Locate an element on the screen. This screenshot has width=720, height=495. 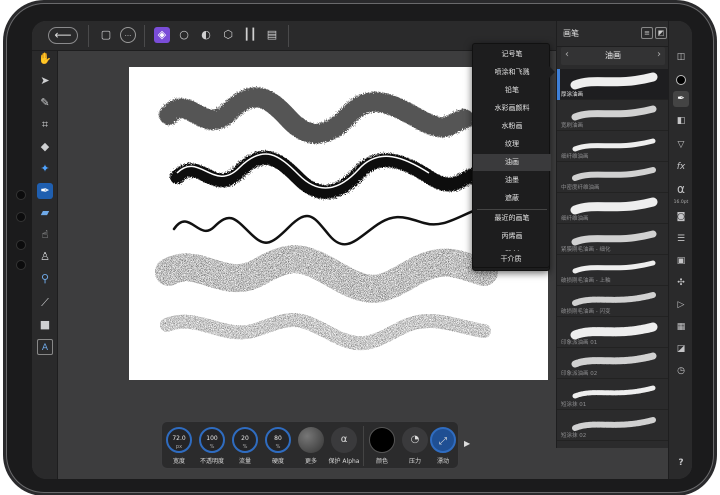
back-button: ⟵ is located at coordinates (63, 35).